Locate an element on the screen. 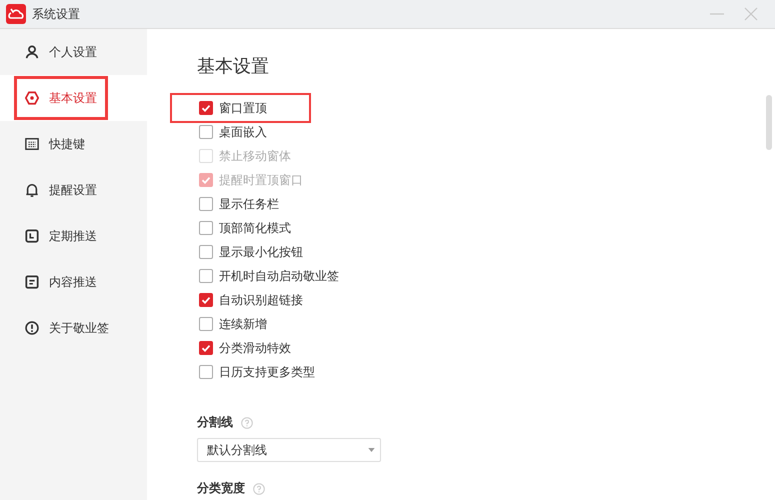 This screenshot has height=500, width=775. checkbox: 顶部简化模式 is located at coordinates (245, 228).